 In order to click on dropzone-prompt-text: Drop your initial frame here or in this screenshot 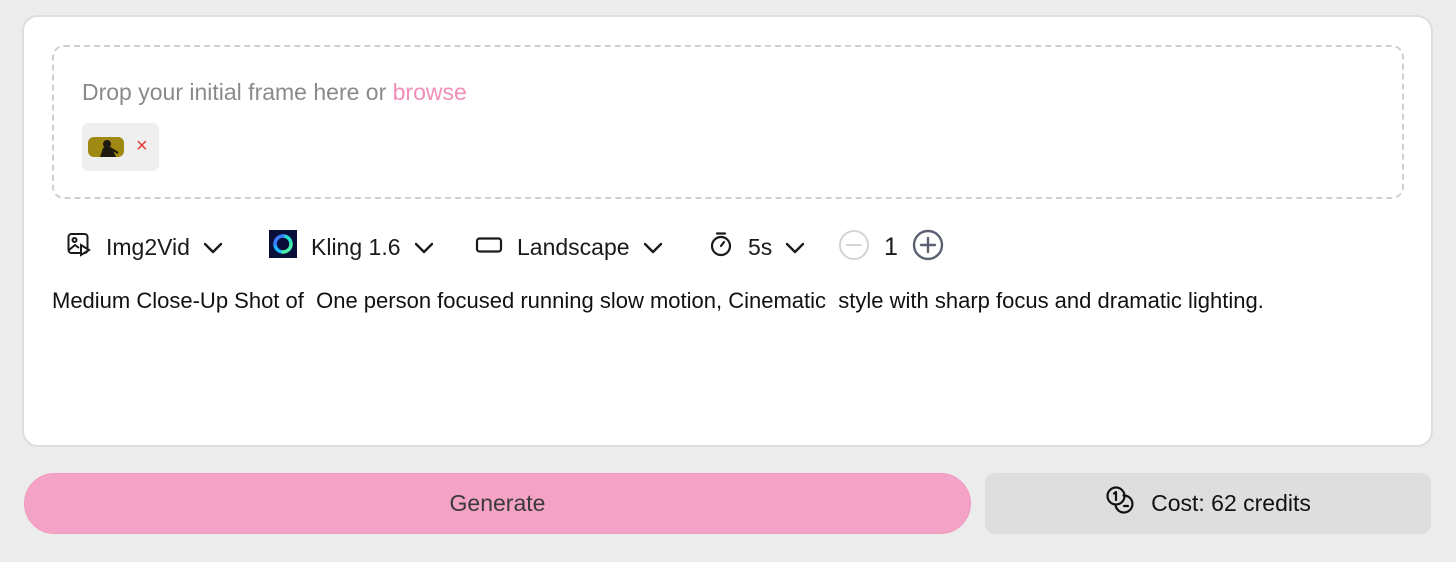, I will do `click(237, 92)`.